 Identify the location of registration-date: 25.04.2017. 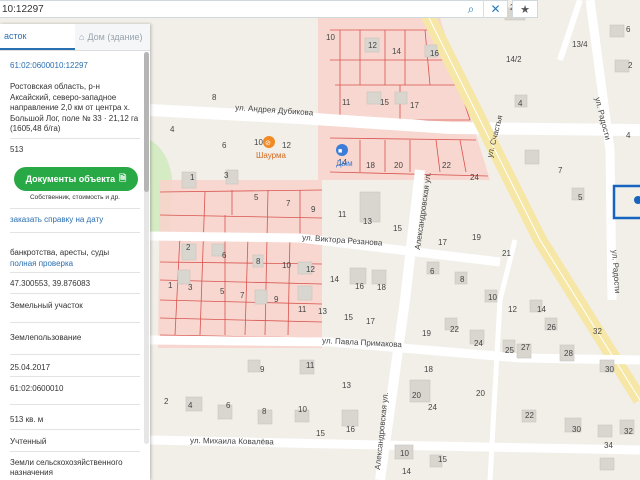
(30, 367).